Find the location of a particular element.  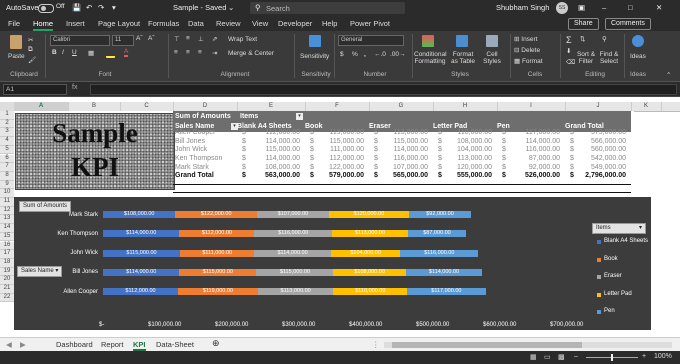

formula-input is located at coordinates (383, 89).